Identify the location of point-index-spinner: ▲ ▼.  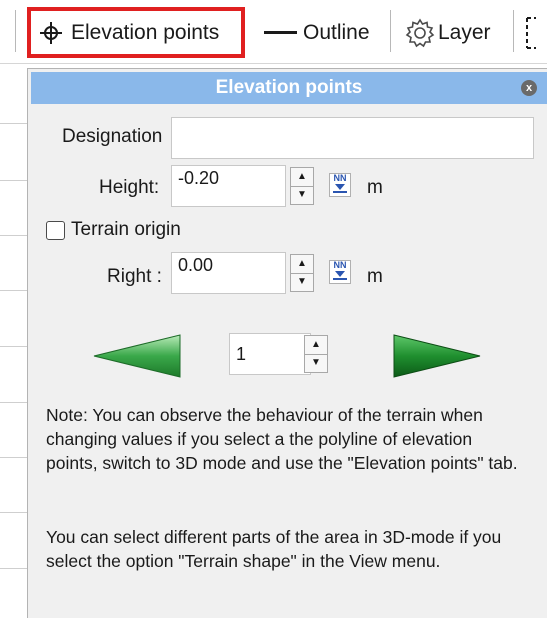
(316, 354).